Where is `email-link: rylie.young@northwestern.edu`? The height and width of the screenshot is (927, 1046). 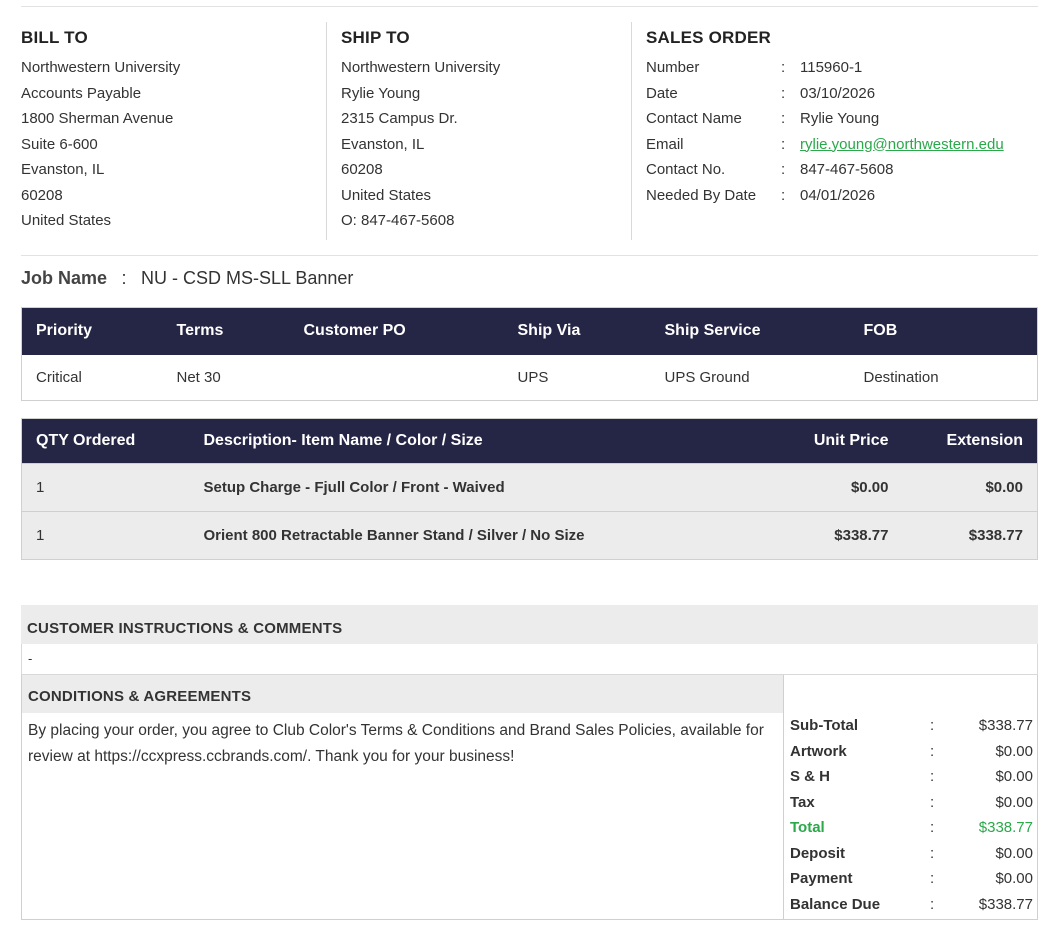 email-link: rylie.young@northwestern.edu is located at coordinates (902, 144).